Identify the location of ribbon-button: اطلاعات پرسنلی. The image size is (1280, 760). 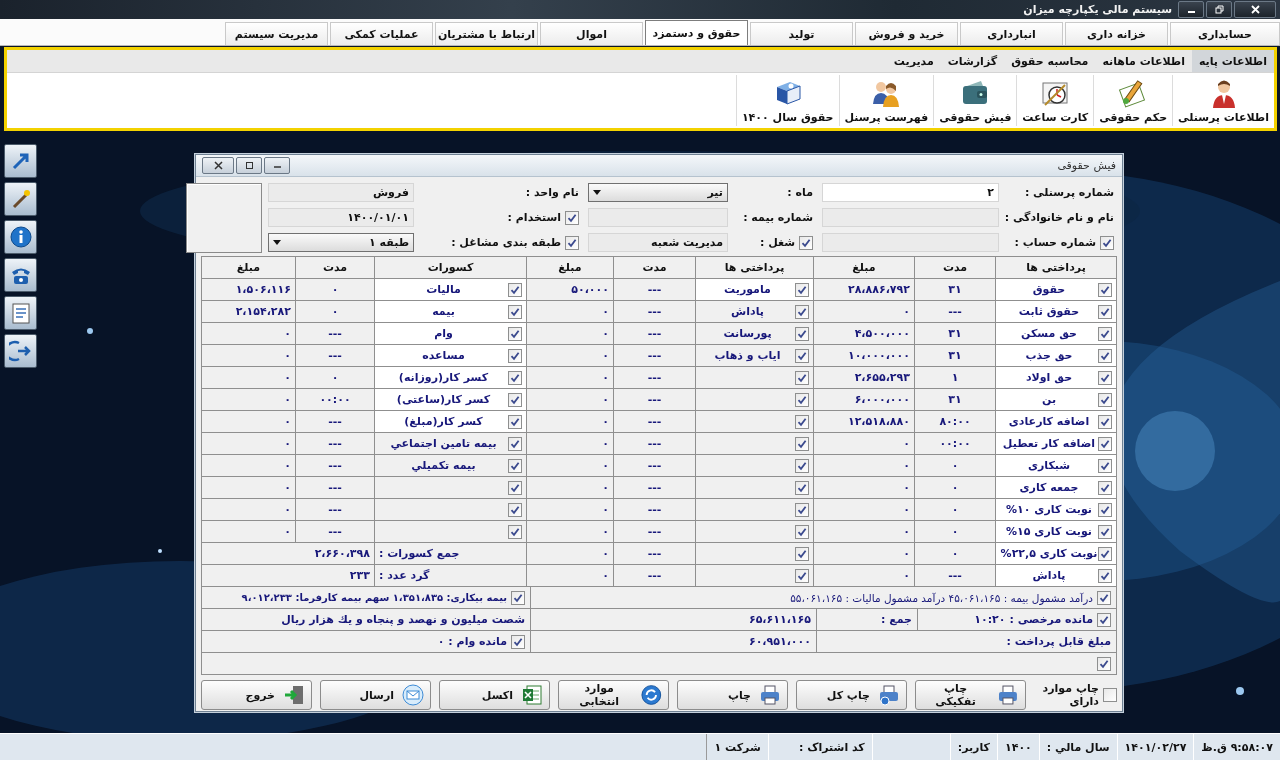
(1223, 100).